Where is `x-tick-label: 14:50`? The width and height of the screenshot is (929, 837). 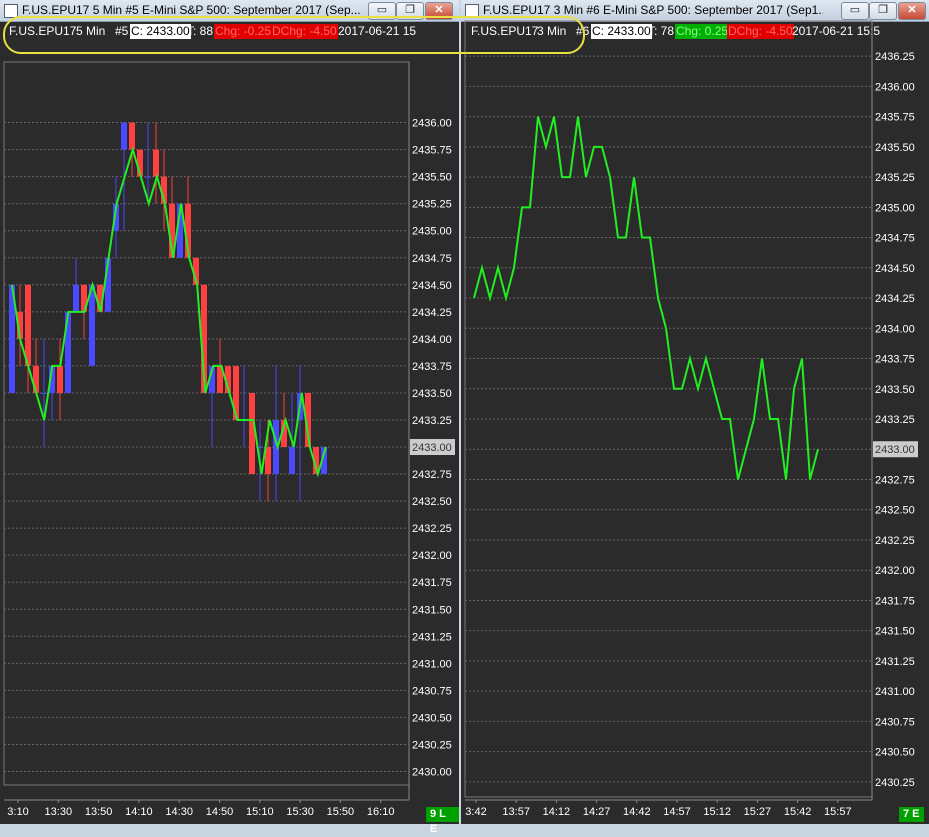
x-tick-label: 14:50 is located at coordinates (220, 812).